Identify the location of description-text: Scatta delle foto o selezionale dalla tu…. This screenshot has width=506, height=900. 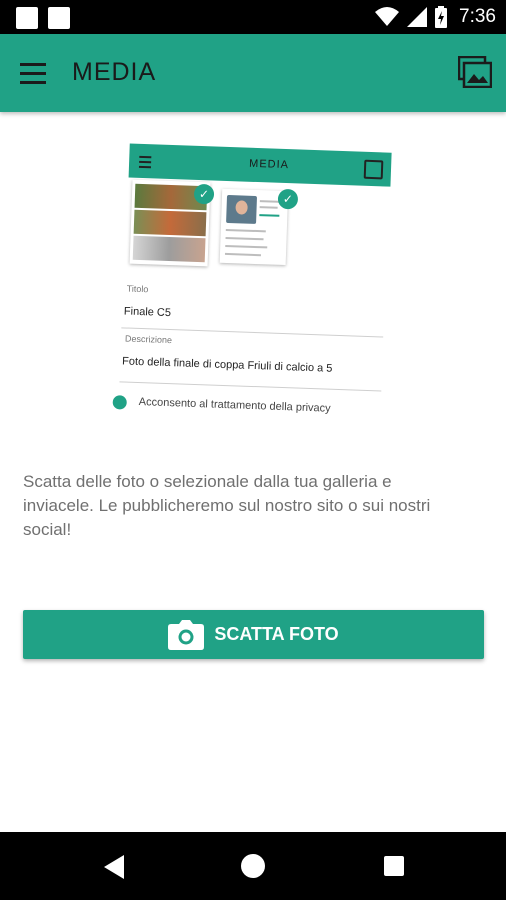
(227, 505).